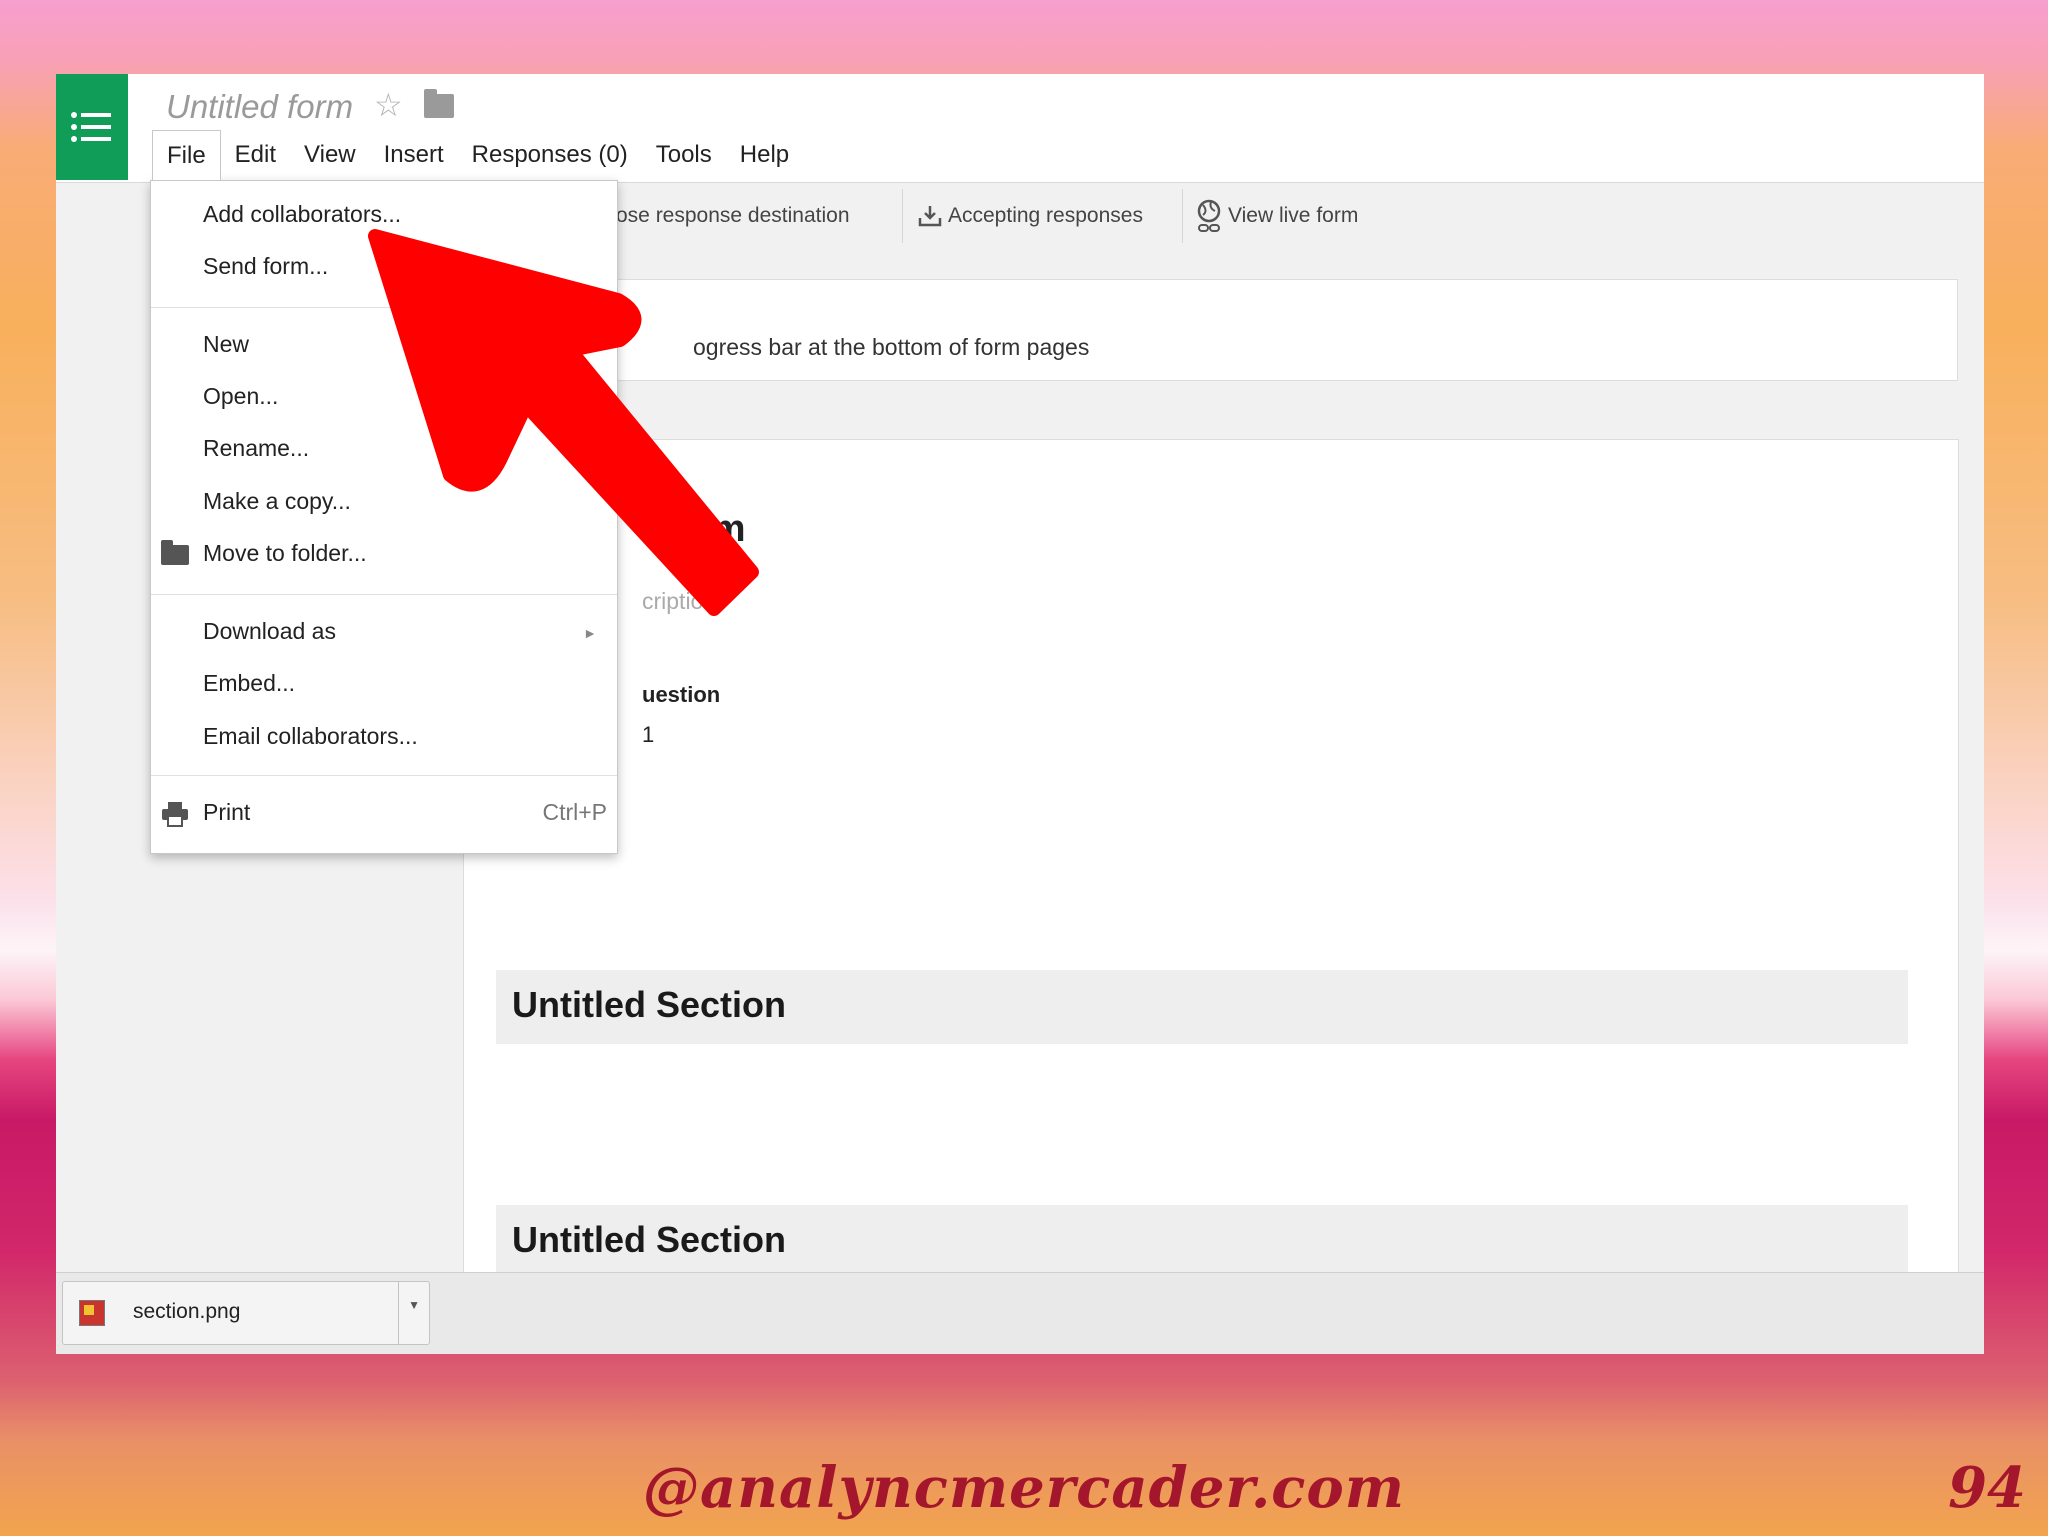 This screenshot has height=1536, width=2048. I want to click on download-file-name: section.png, so click(187, 1311).